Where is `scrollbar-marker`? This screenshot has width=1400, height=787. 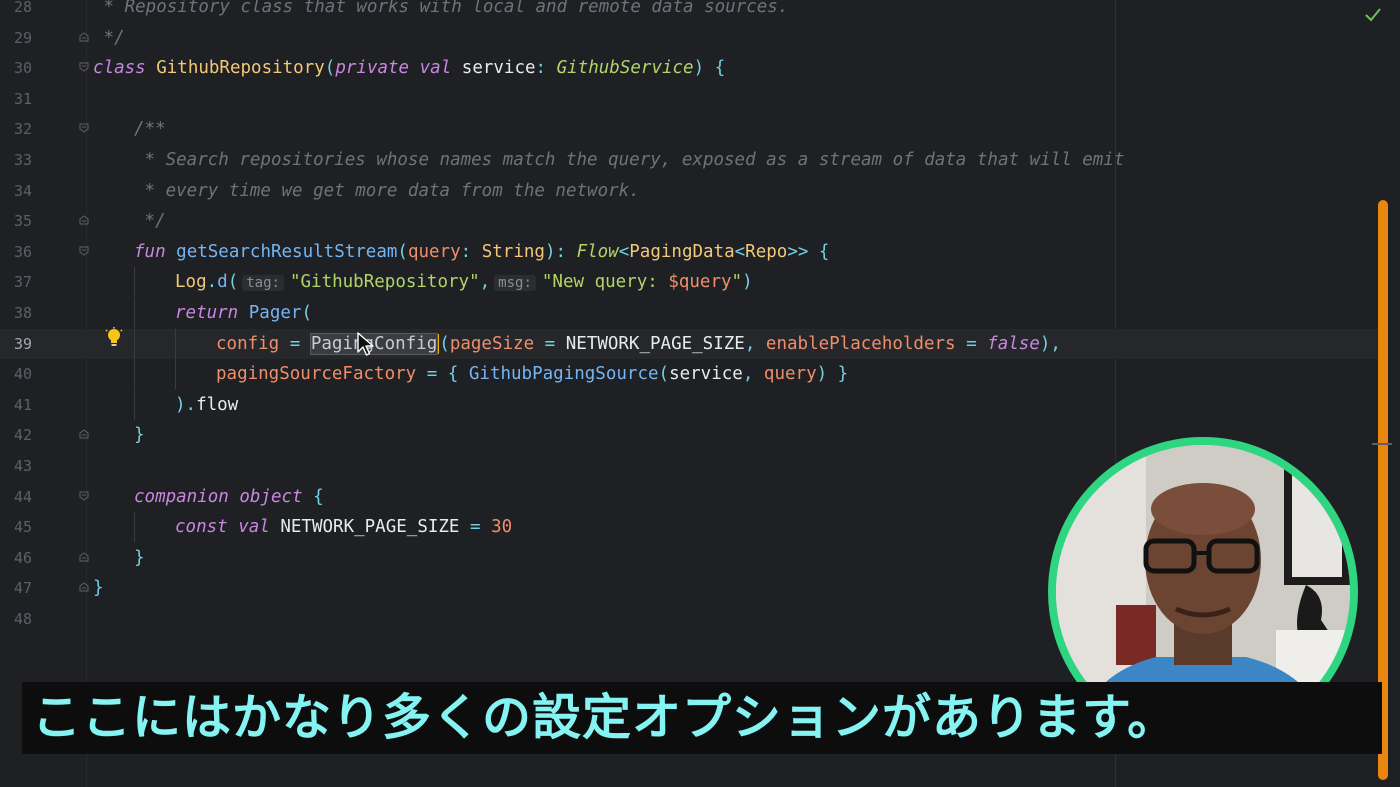
scrollbar-marker is located at coordinates (1382, 444).